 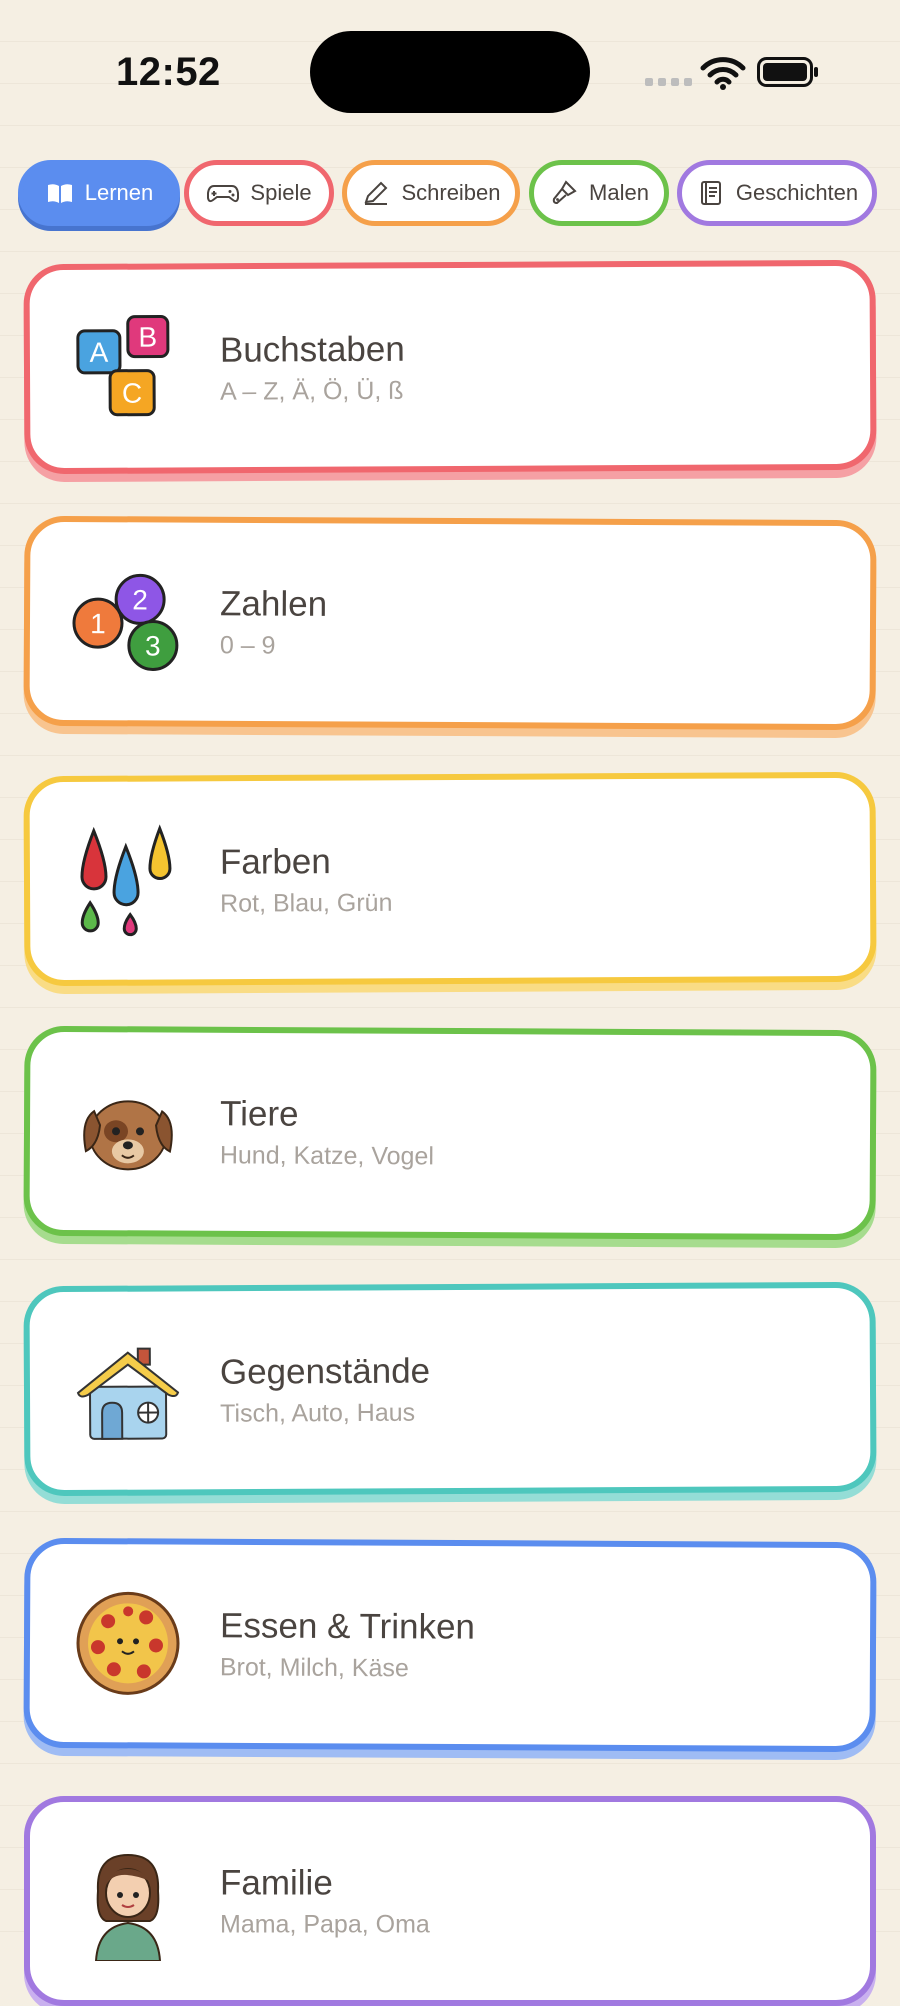 I want to click on svg-text: 3, so click(x=153, y=645).